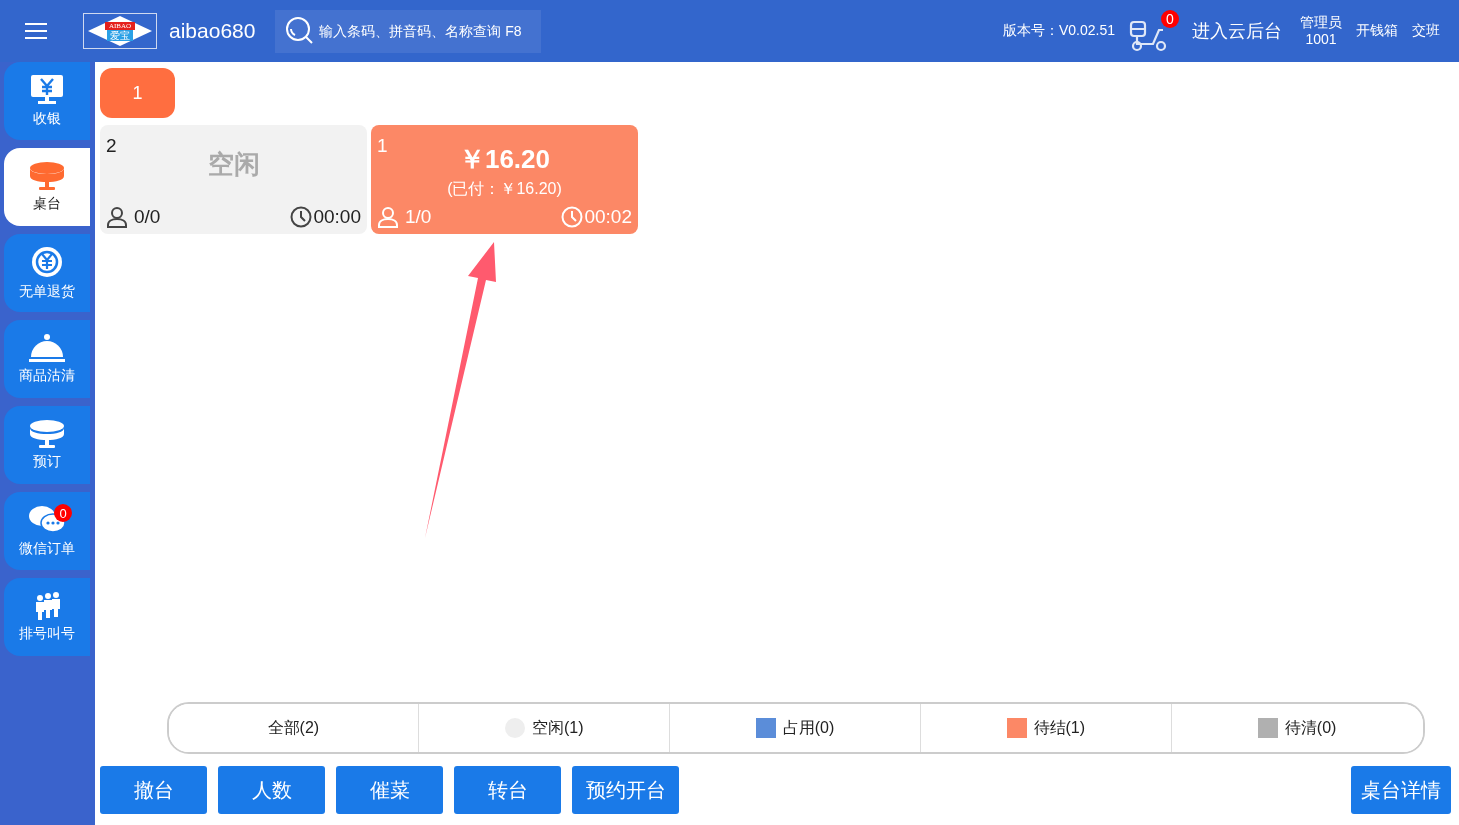  What do you see at coordinates (212, 31) in the screenshot?
I see `store-name: aibao680` at bounding box center [212, 31].